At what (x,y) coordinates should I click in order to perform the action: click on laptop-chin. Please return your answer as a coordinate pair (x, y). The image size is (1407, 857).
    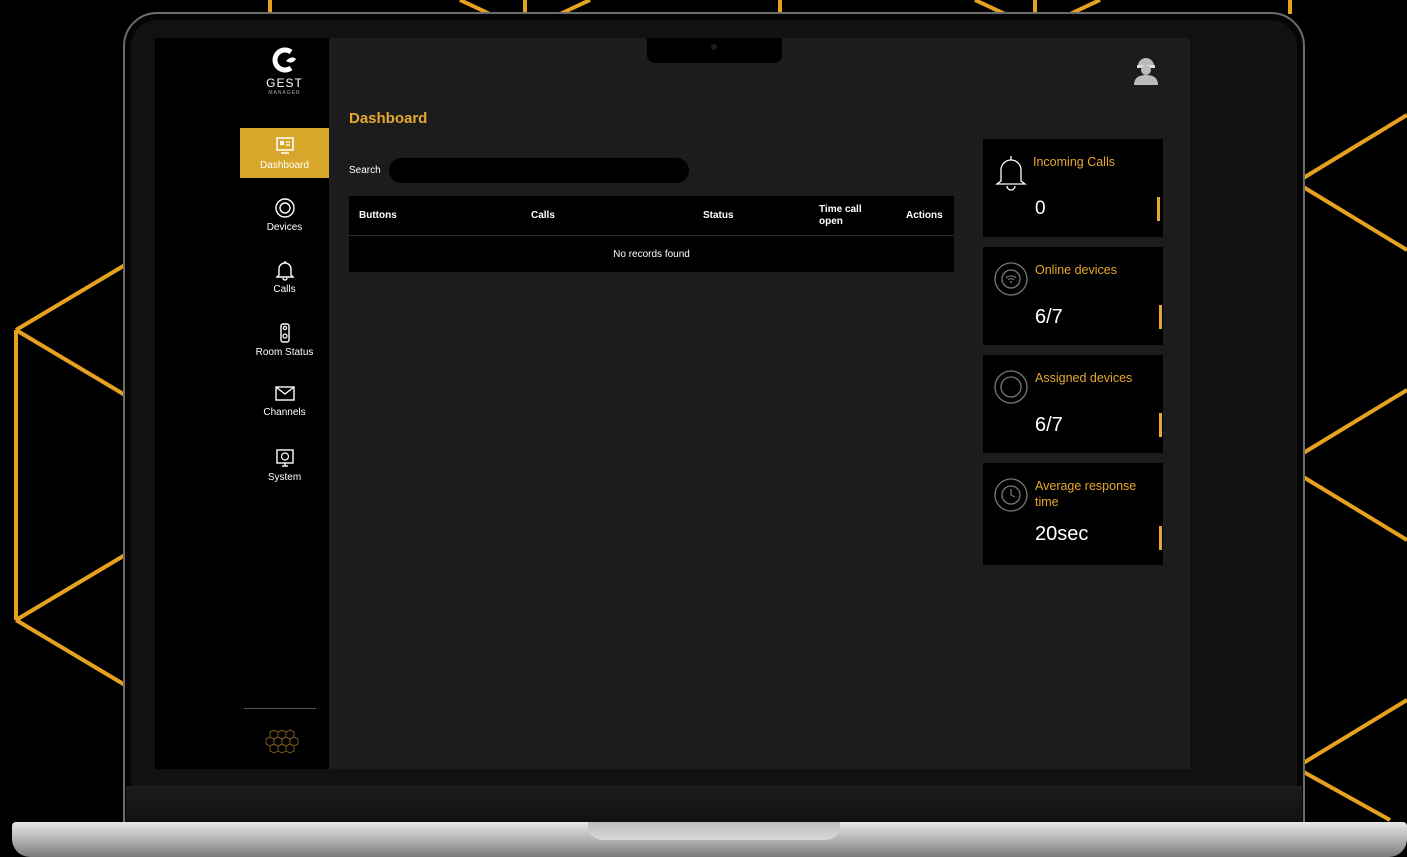
    Looking at the image, I should click on (714, 806).